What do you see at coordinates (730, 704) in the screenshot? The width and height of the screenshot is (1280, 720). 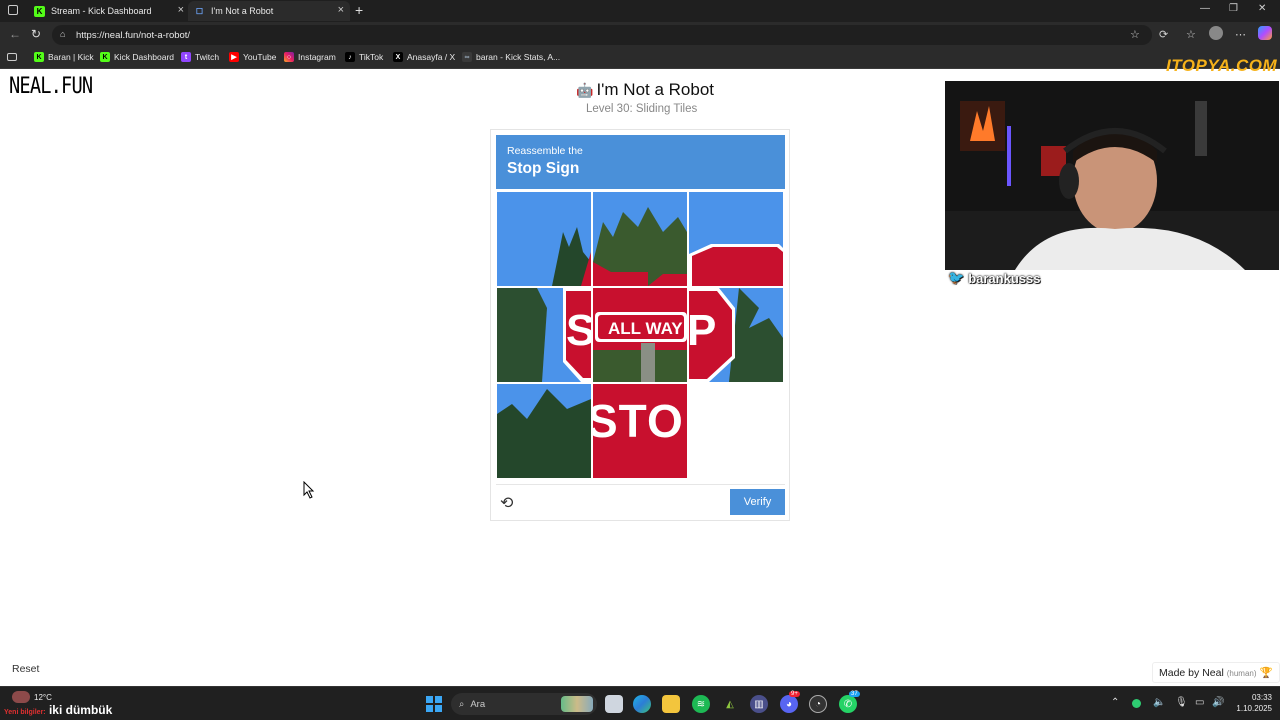 I see `nvidia-icon: ◭` at bounding box center [730, 704].